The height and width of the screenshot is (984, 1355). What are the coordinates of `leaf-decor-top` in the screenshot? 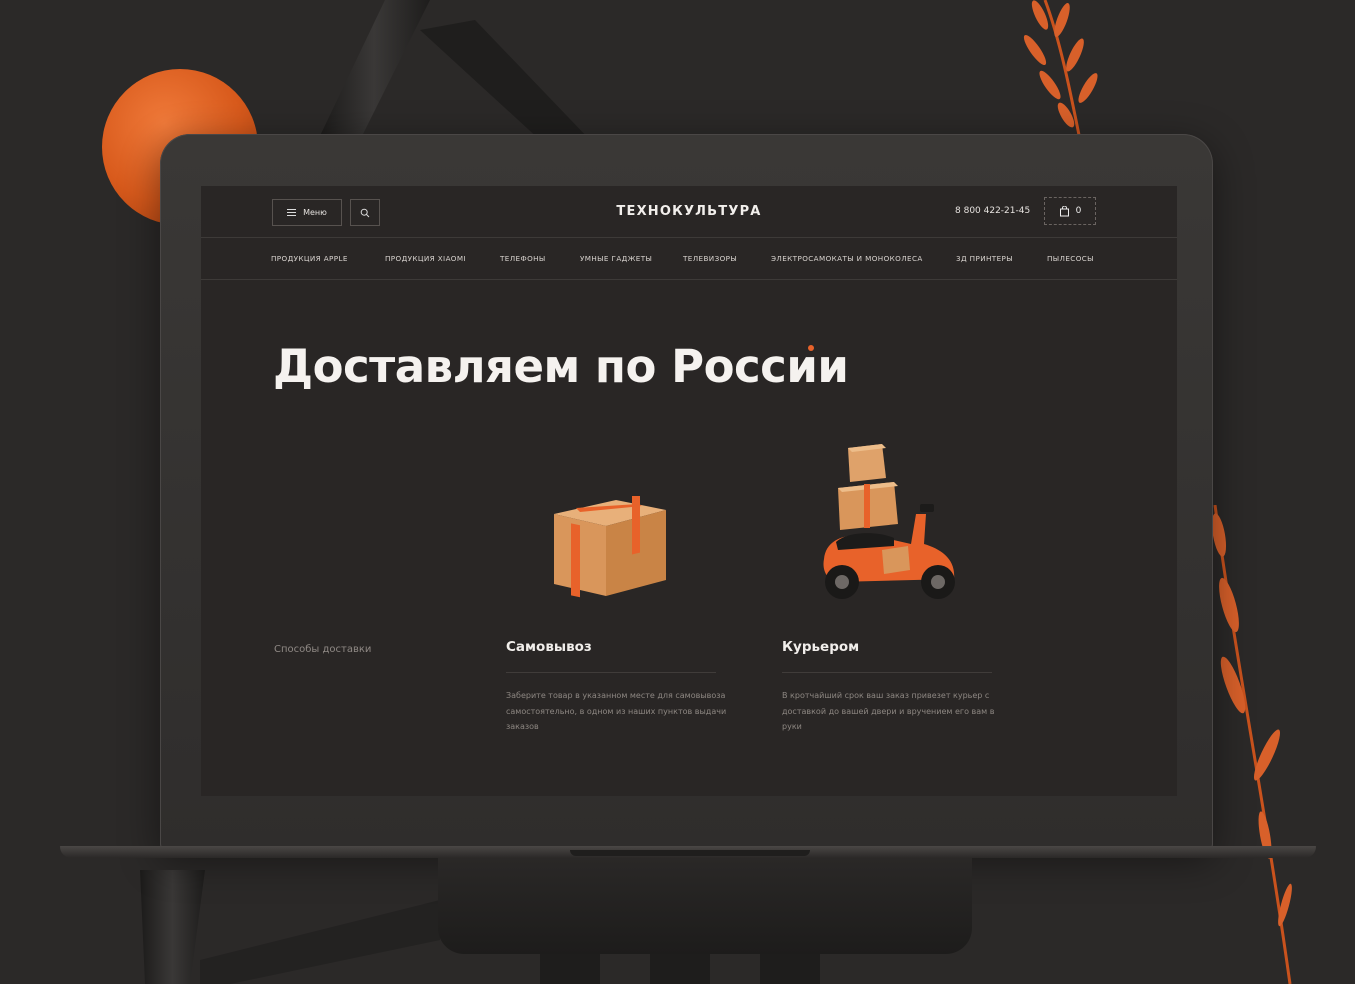 It's located at (1060, 70).